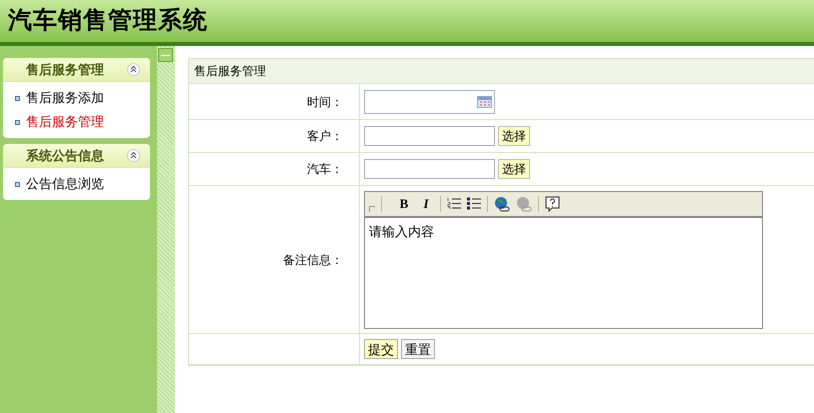 The image size is (814, 413). Describe the element at coordinates (325, 136) in the screenshot. I see `field-label: 客户：` at that location.